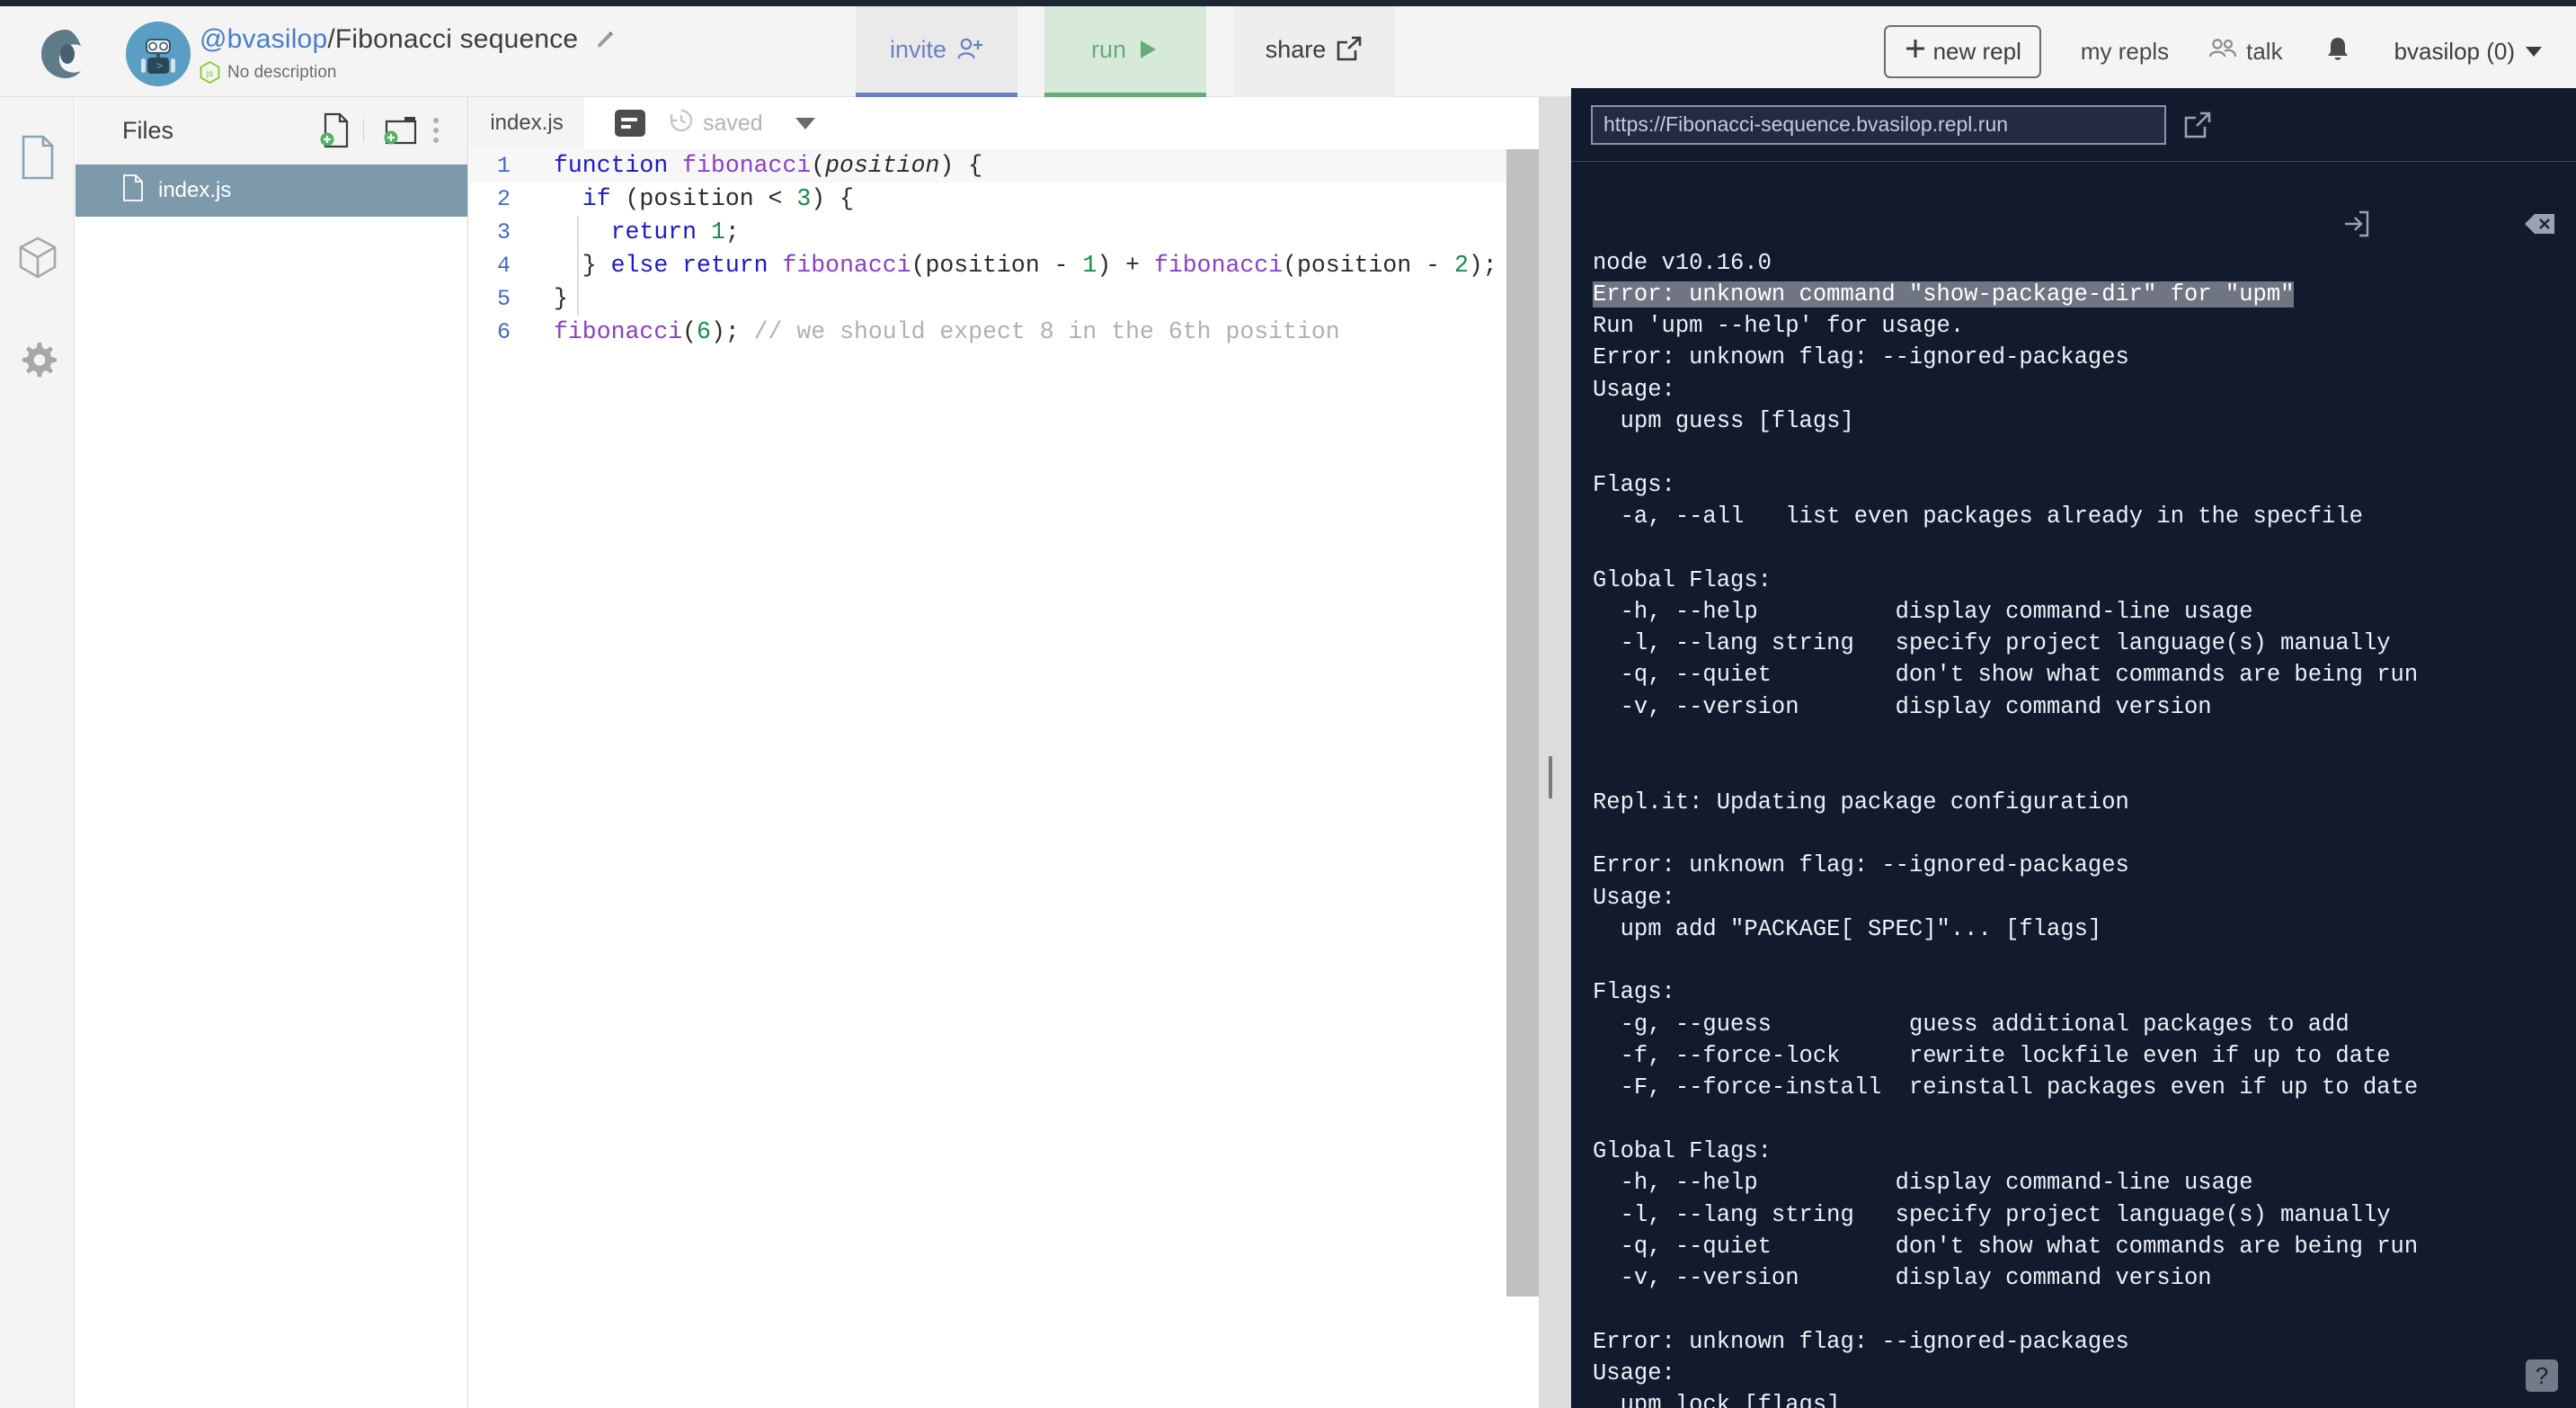  I want to click on code-token: if, so click(596, 198).